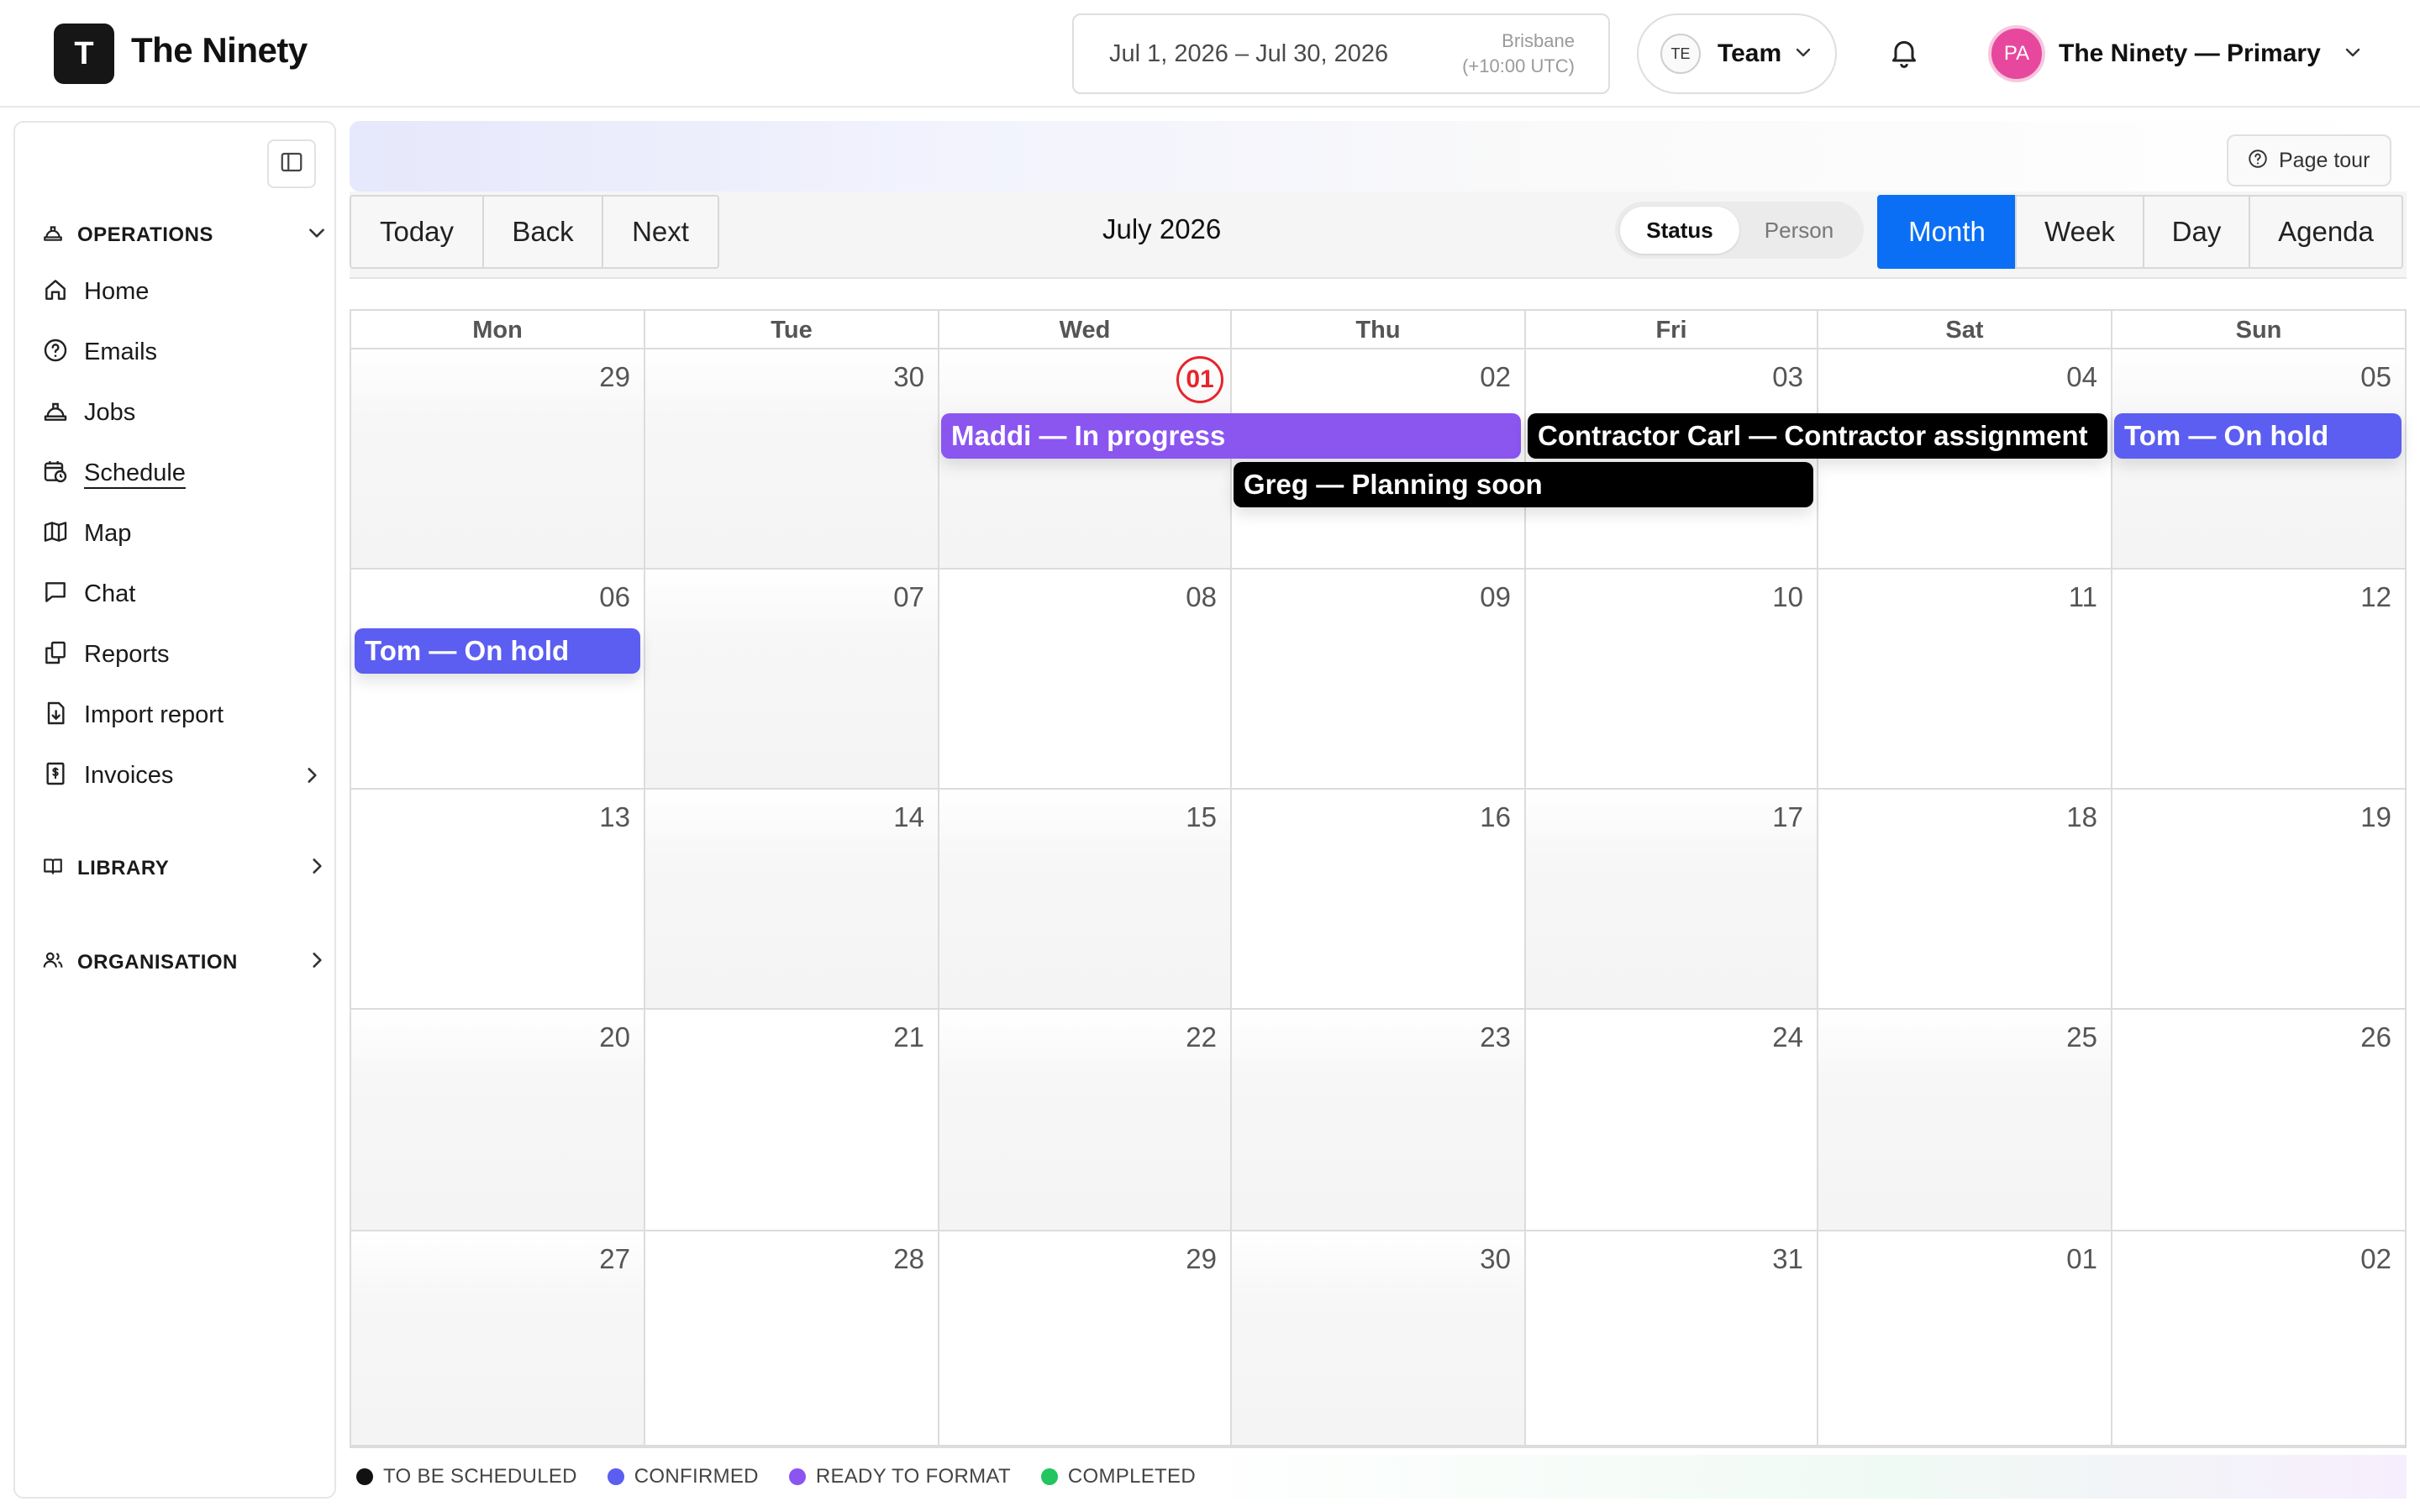 The height and width of the screenshot is (1512, 2420). Describe the element at coordinates (124, 867) in the screenshot. I see `section-library-label: LIBRARY` at that location.